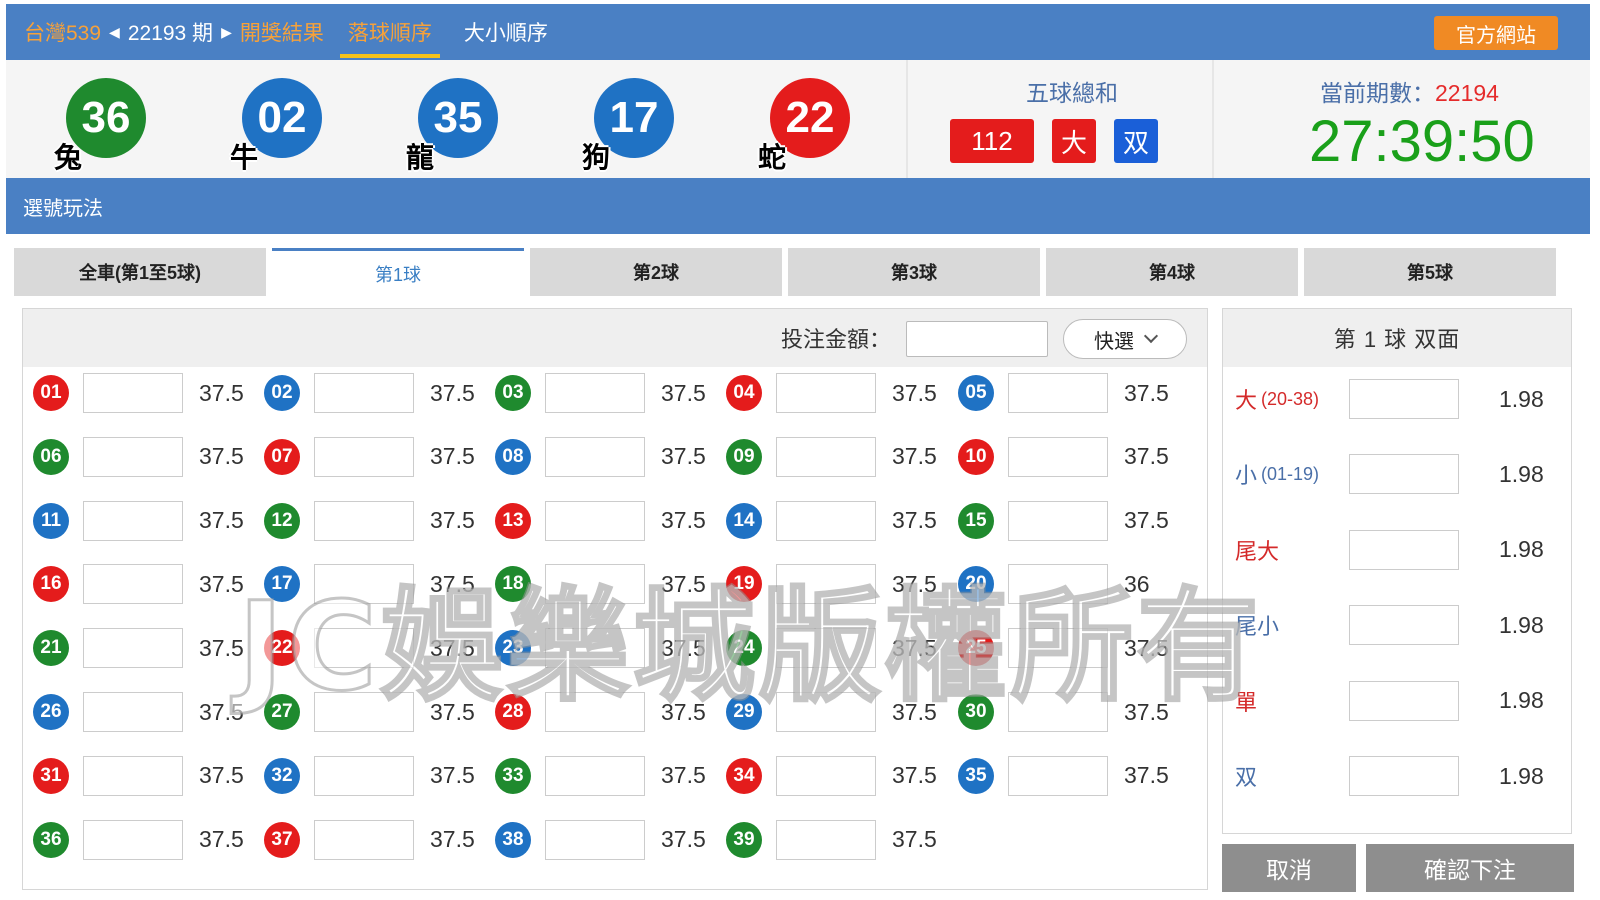 The height and width of the screenshot is (900, 1600). What do you see at coordinates (282, 775) in the screenshot?
I see `number-ball: 32` at bounding box center [282, 775].